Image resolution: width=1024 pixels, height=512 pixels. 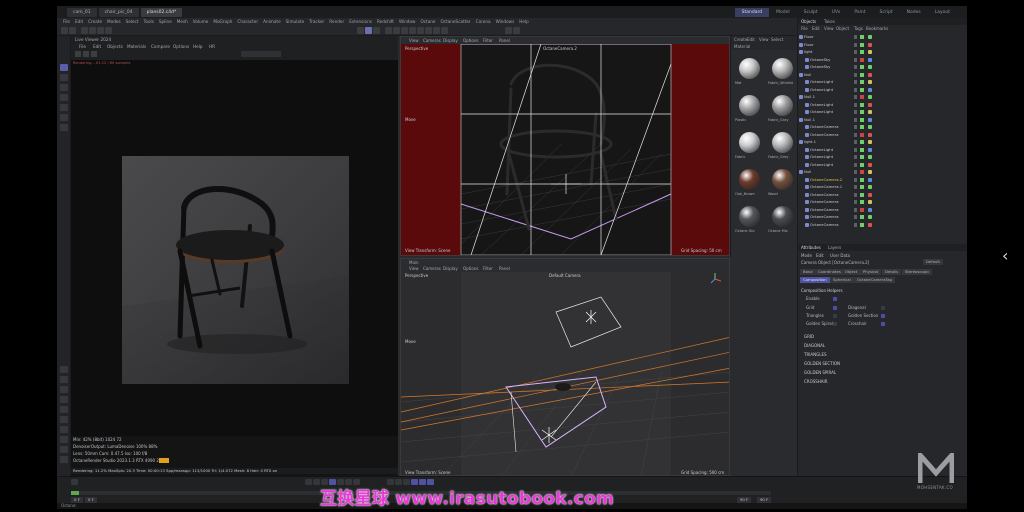 I want to click on doc-tab-1: cam_01, so click(x=82, y=12).